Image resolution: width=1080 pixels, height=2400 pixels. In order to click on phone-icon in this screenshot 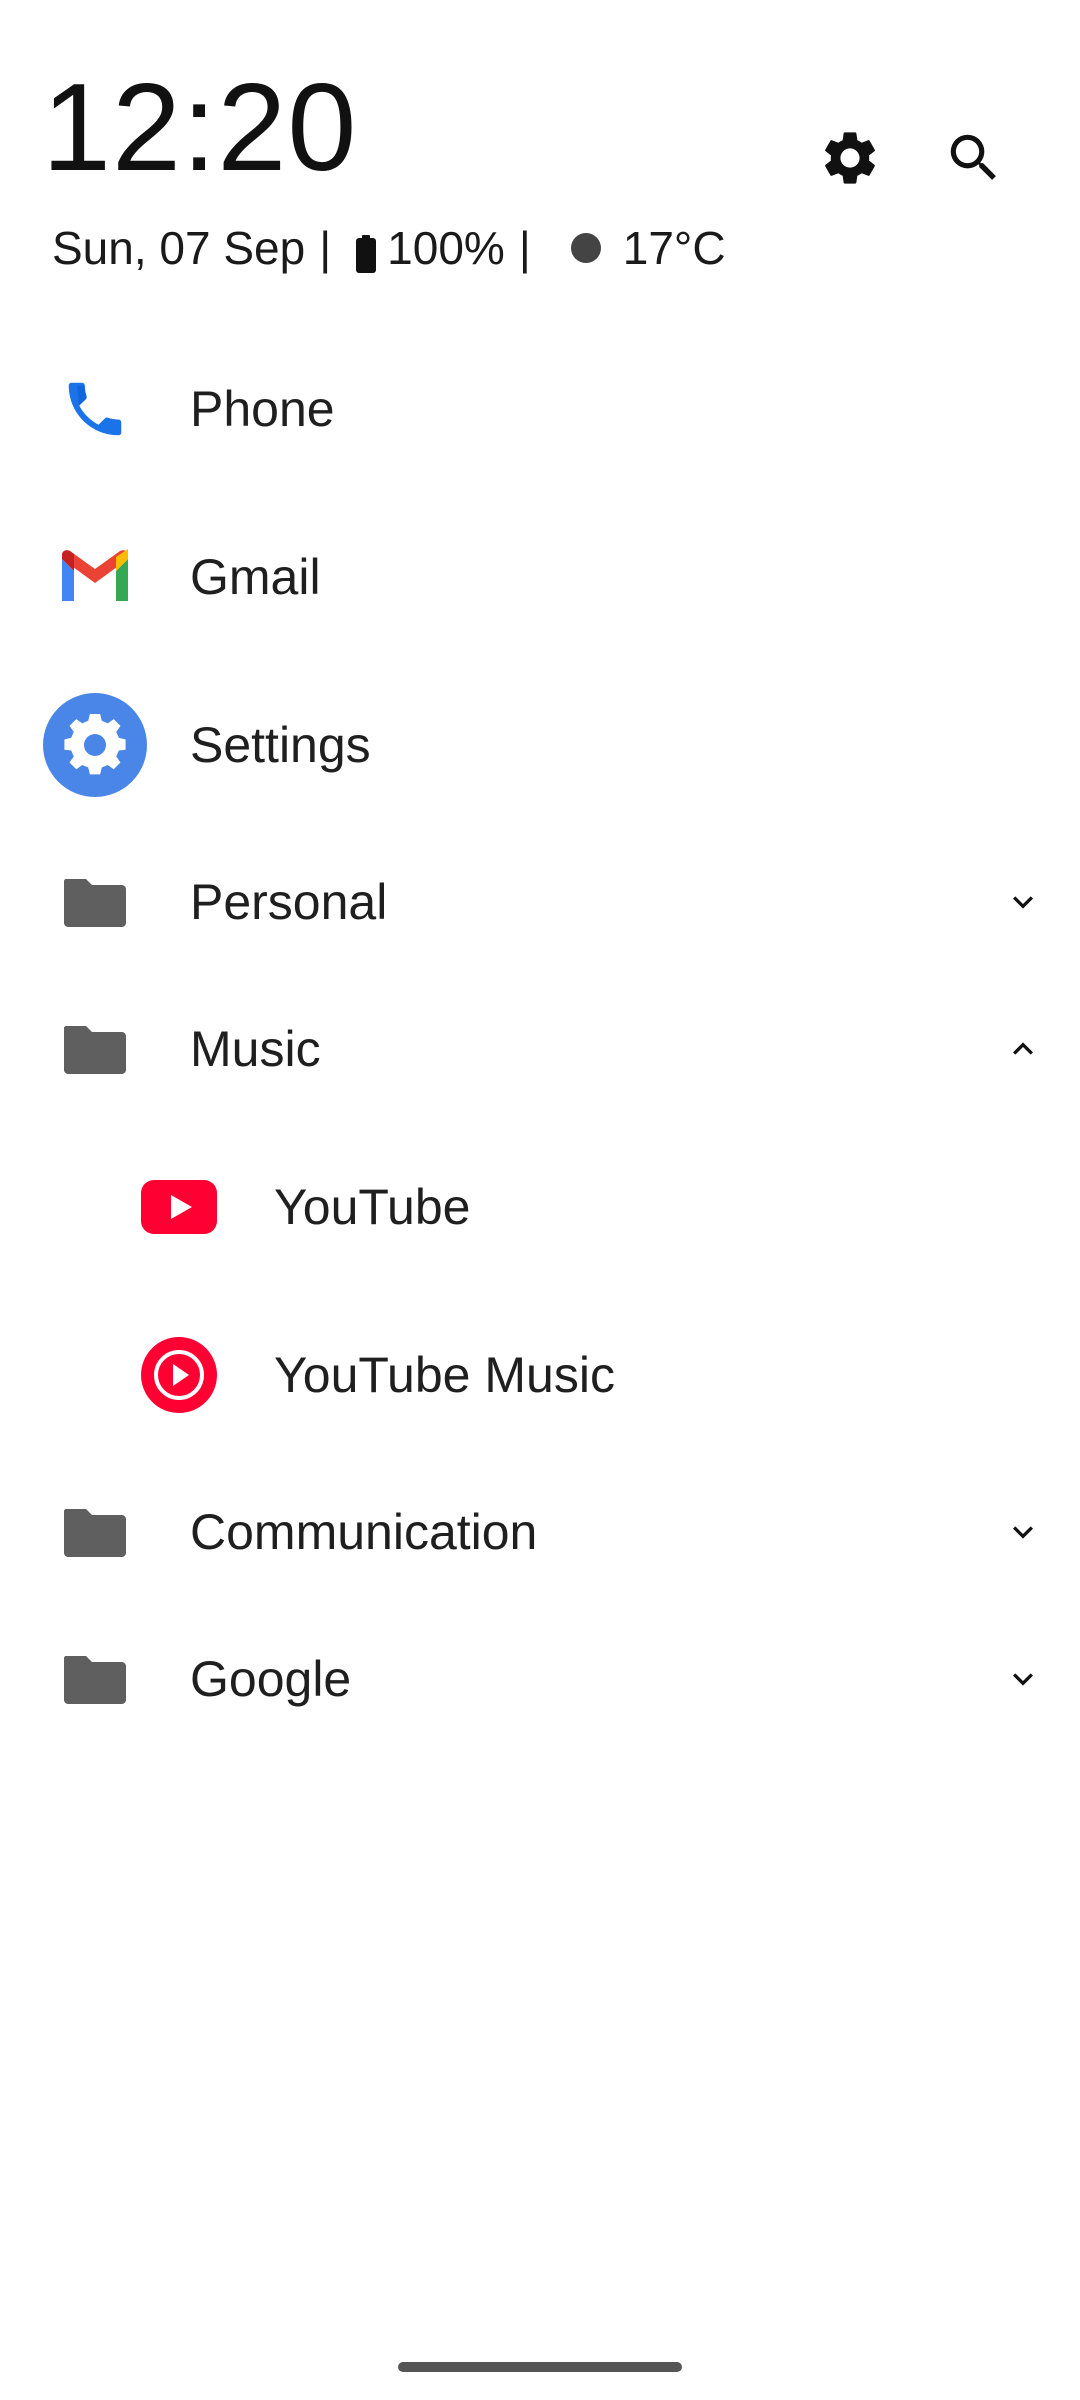, I will do `click(95, 409)`.